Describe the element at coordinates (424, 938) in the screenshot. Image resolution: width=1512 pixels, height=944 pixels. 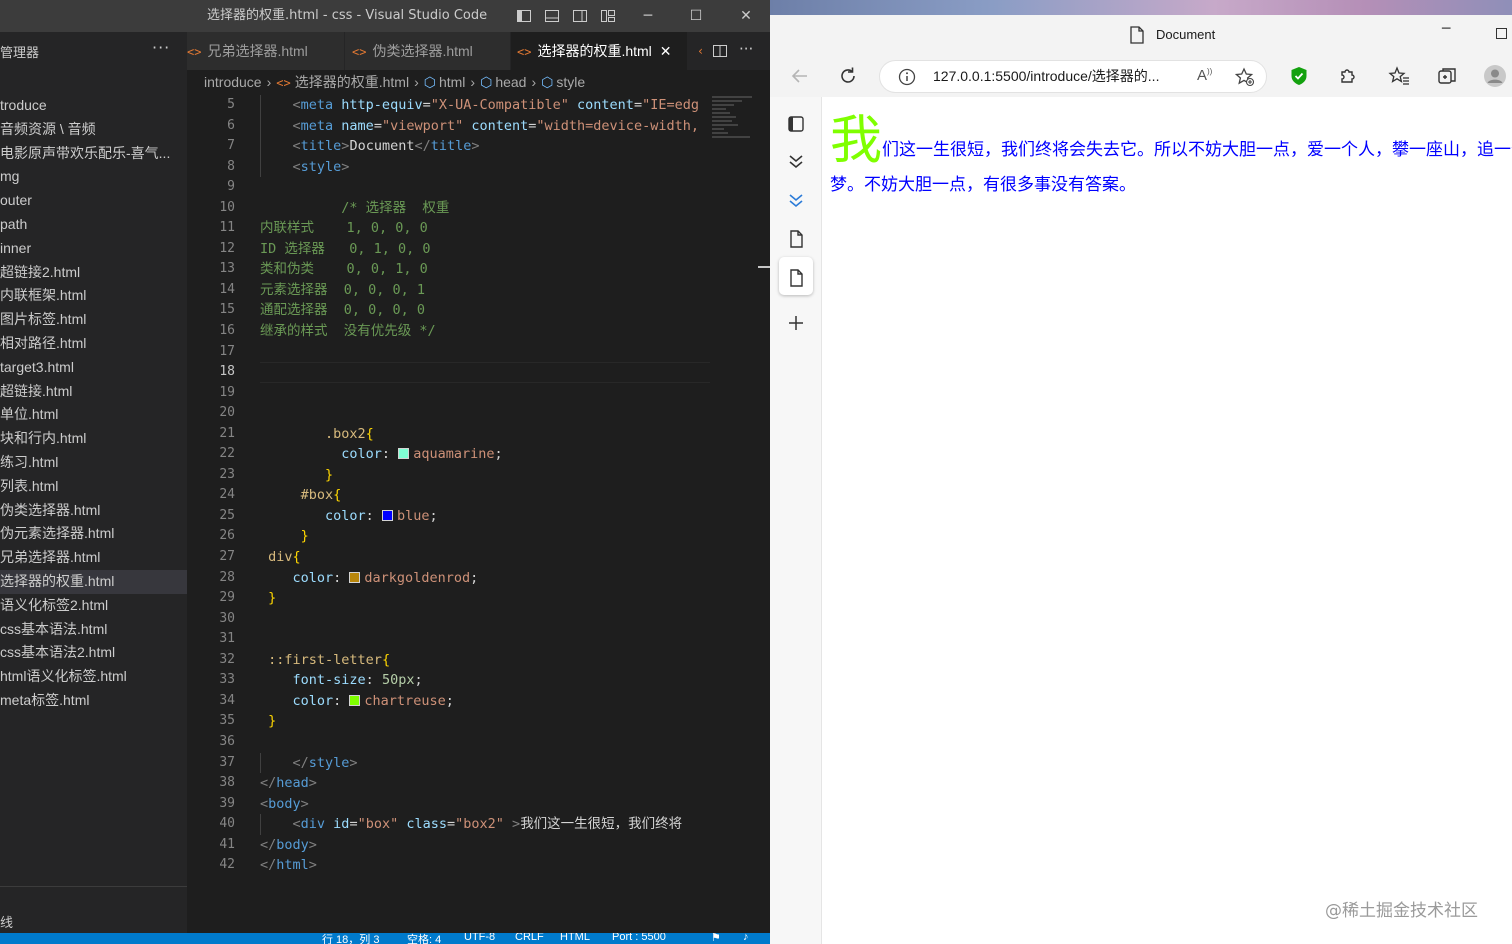
I see `status-indentation: 空格: 4` at that location.